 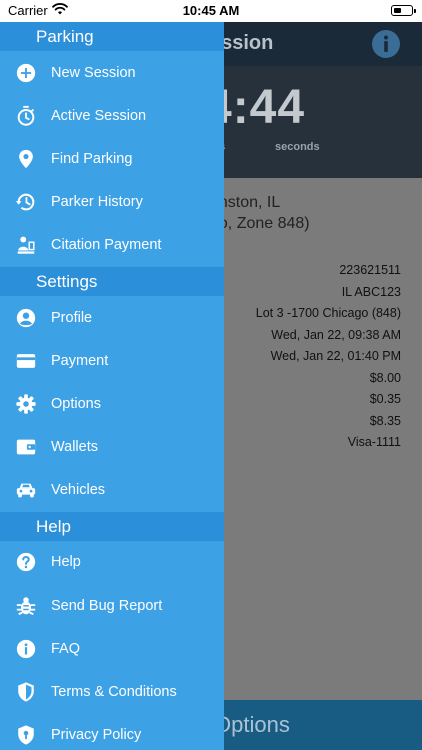 What do you see at coordinates (112, 403) in the screenshot?
I see `menu-item-options: Options` at bounding box center [112, 403].